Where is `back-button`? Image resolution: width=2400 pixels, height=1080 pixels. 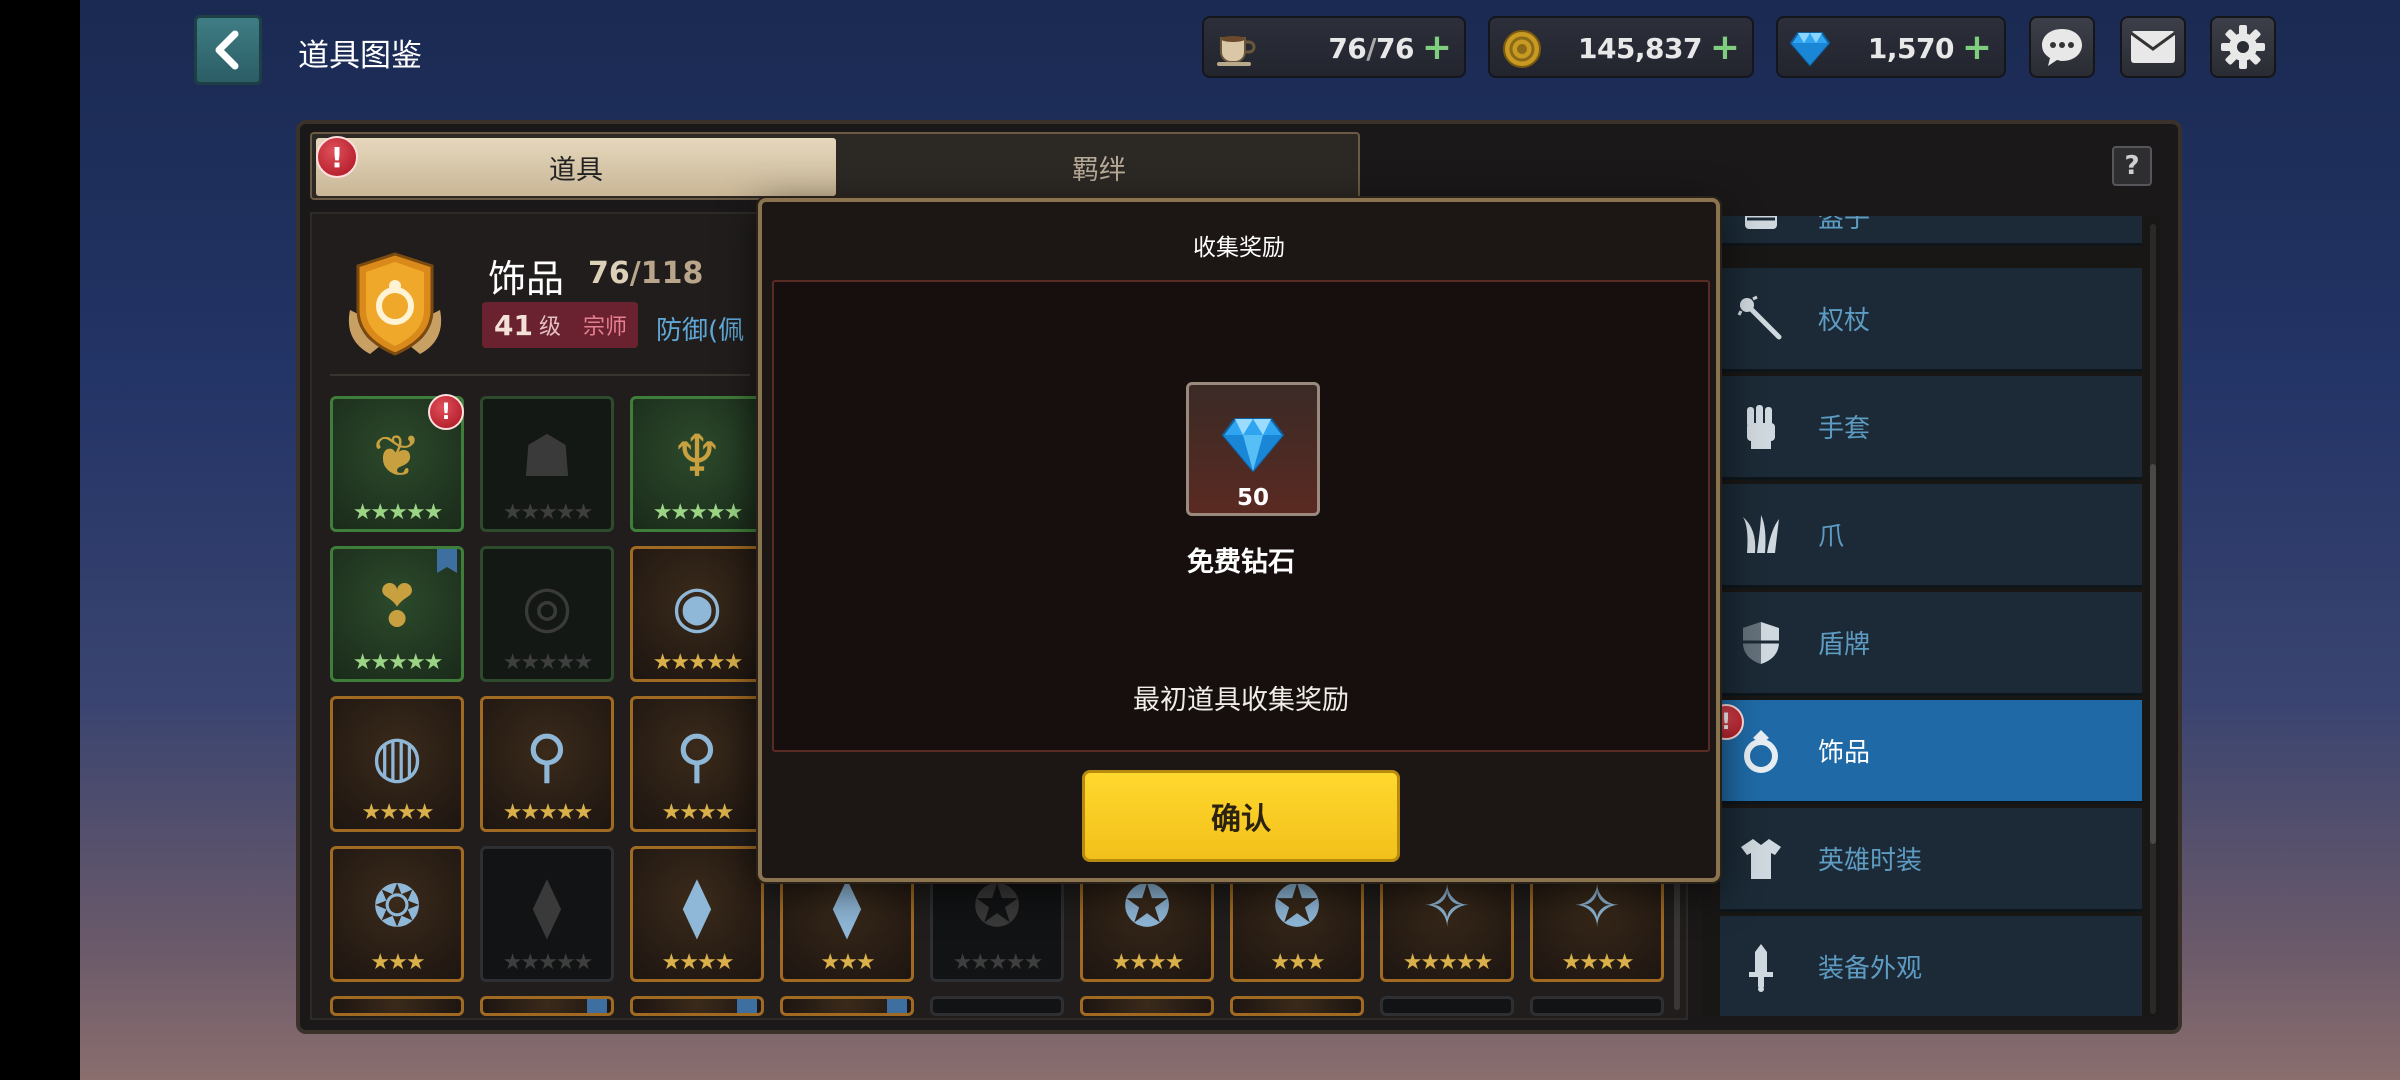 back-button is located at coordinates (228, 50).